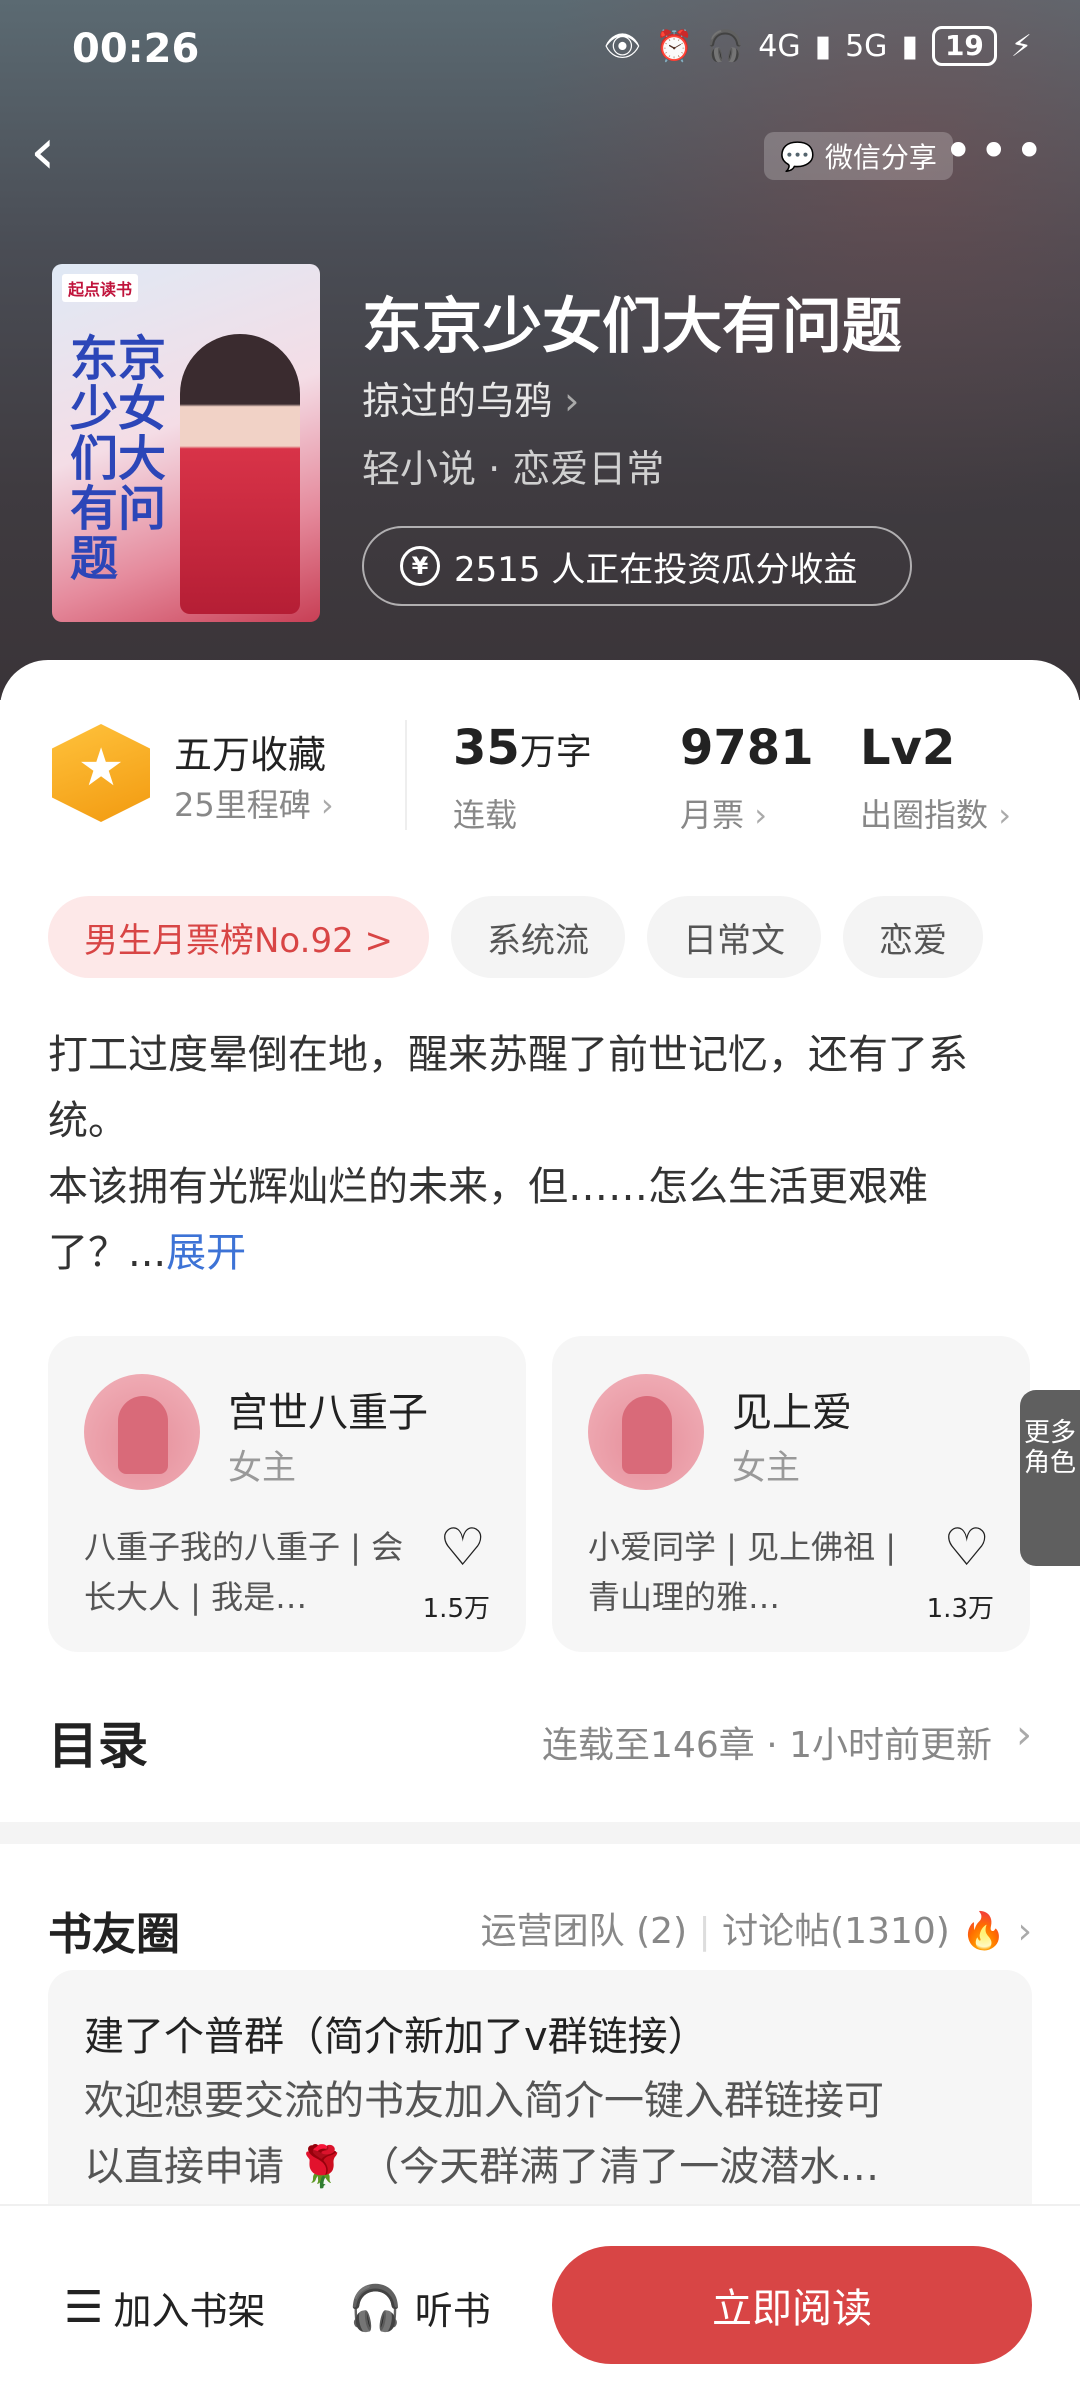  I want to click on listen-label: 听书, so click(452, 2311).